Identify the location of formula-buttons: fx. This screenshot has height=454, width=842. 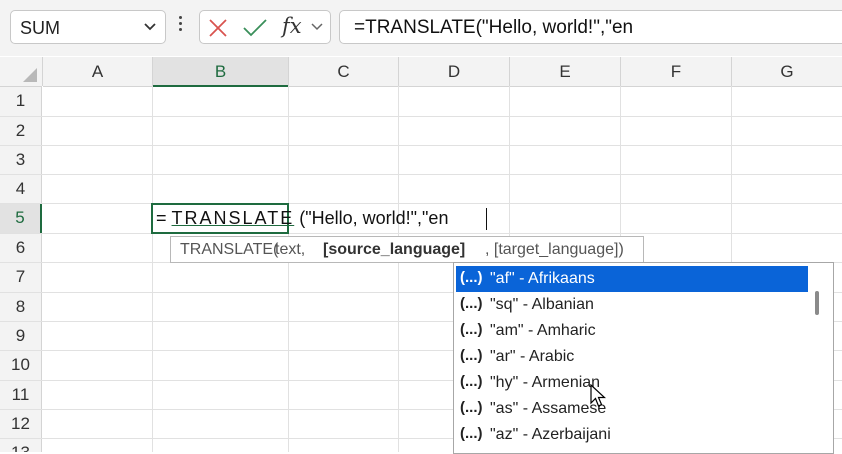
(265, 27).